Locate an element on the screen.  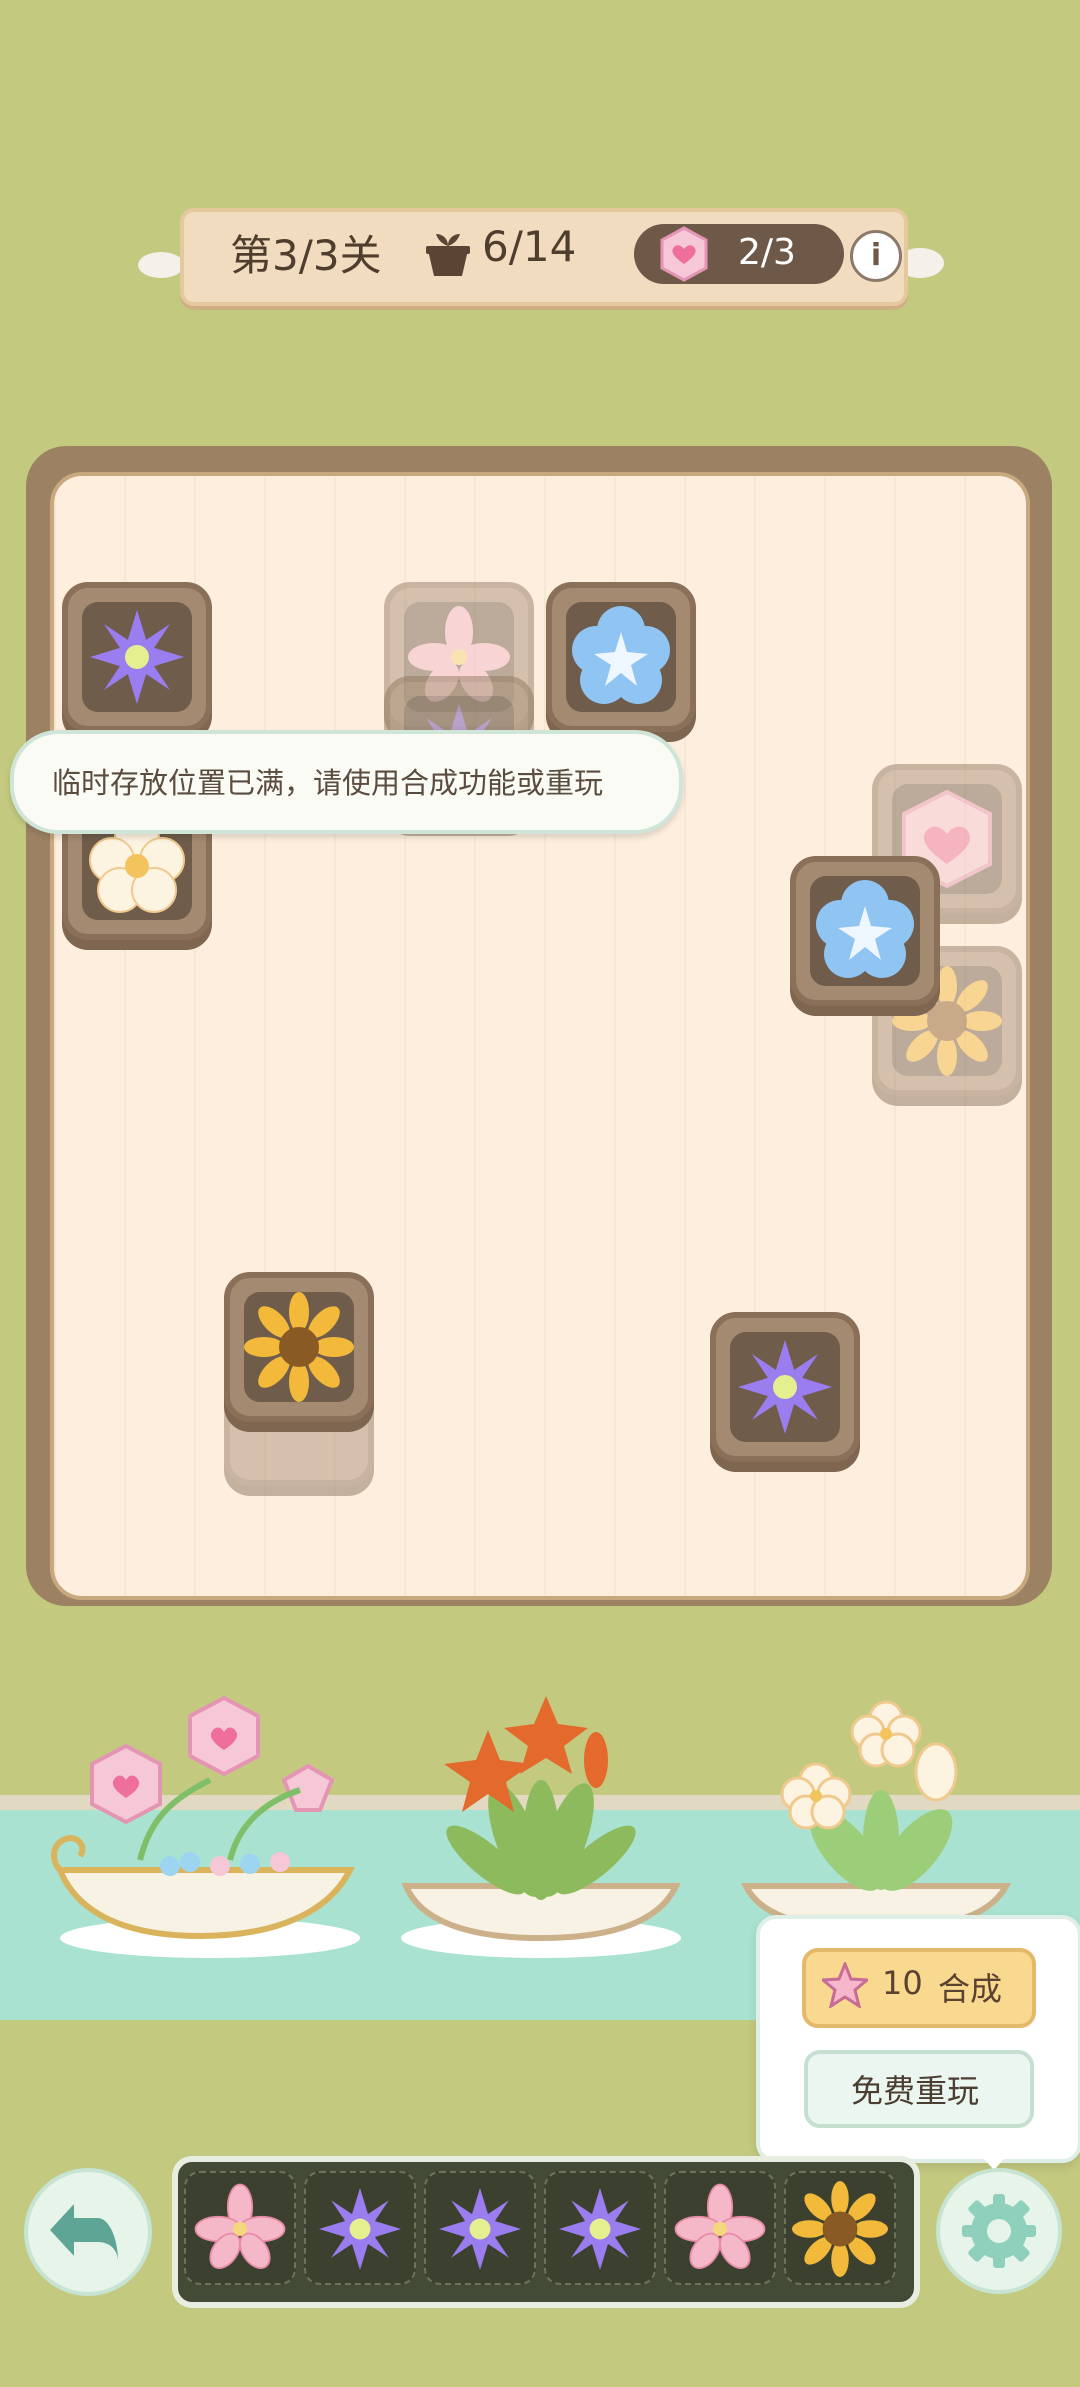
flower-pot-icon is located at coordinates (448, 255).